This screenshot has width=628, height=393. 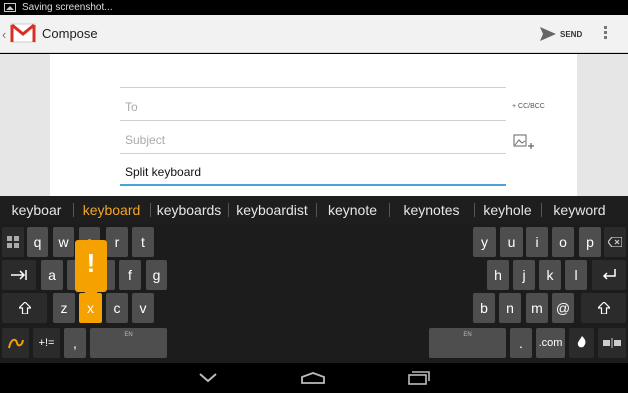 I want to click on suggestion-item: keynote, so click(x=352, y=210).